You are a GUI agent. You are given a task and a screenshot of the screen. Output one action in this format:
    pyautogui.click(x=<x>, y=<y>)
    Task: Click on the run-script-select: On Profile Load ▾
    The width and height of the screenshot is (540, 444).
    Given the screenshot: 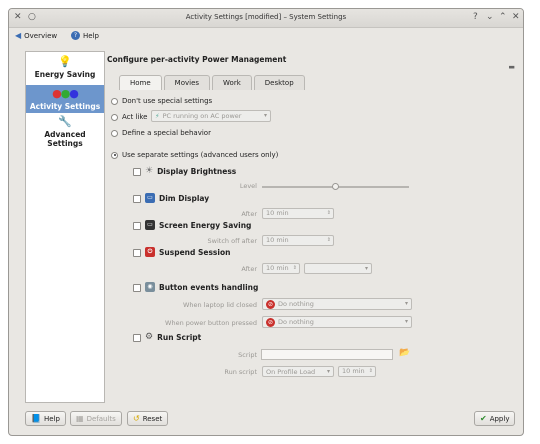 What is the action you would take?
    pyautogui.click(x=298, y=371)
    